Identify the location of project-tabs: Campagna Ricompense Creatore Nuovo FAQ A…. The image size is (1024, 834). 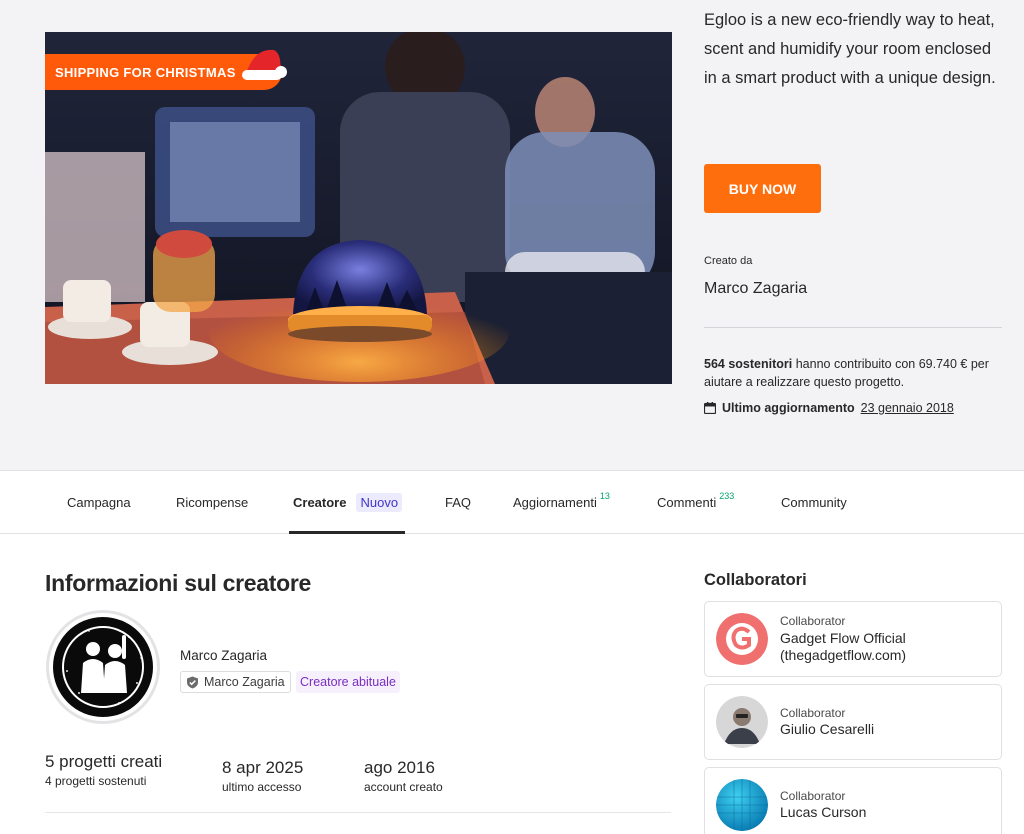
(512, 502).